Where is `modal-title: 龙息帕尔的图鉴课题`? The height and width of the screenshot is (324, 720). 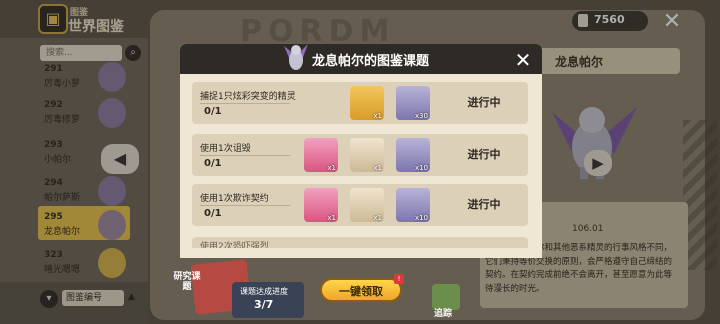
modal-title: 龙息帕尔的图鉴课题 is located at coordinates (371, 61).